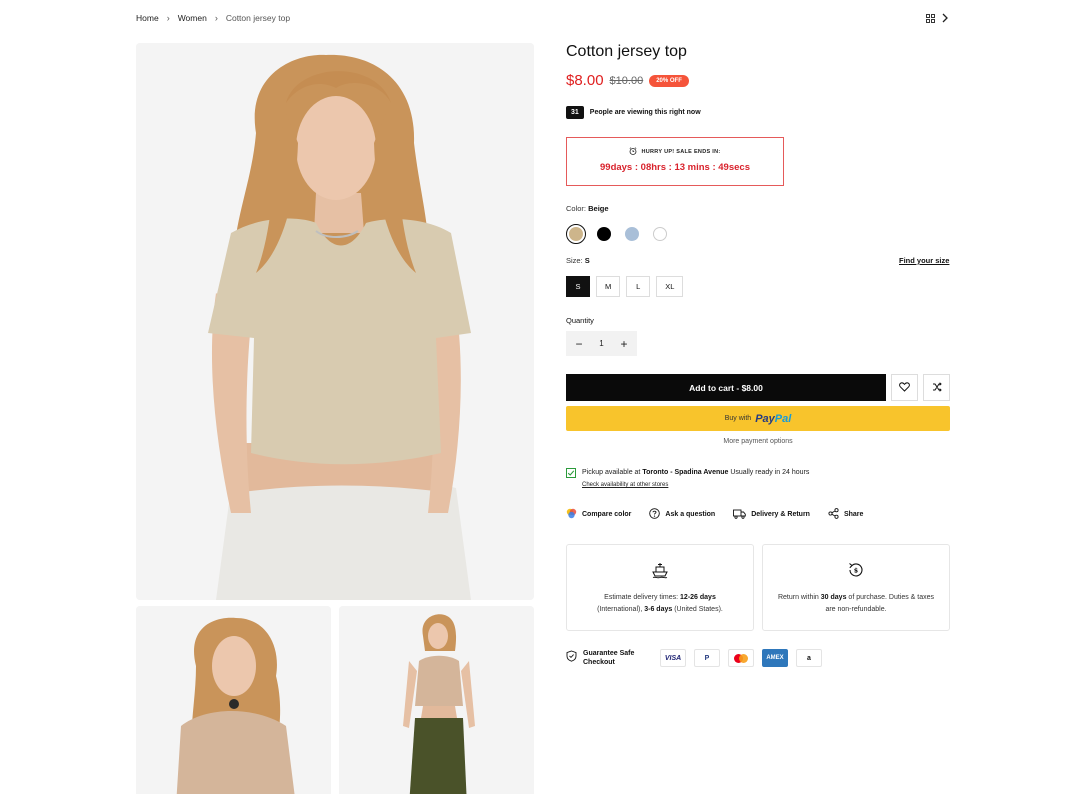  Describe the element at coordinates (726, 387) in the screenshot. I see `add-to-cart-button: Add to cart - $8.00` at that location.